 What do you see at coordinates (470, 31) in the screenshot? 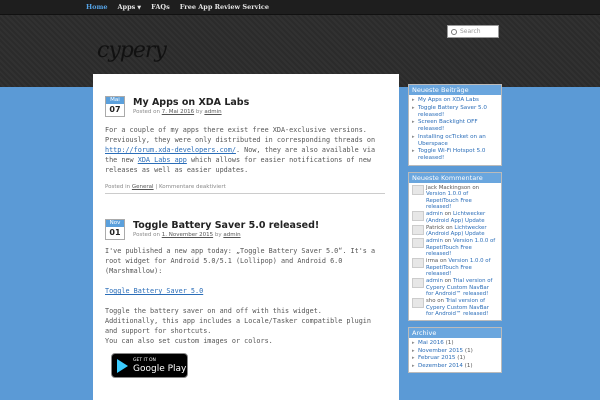
I see `search-placeholder: Search` at bounding box center [470, 31].